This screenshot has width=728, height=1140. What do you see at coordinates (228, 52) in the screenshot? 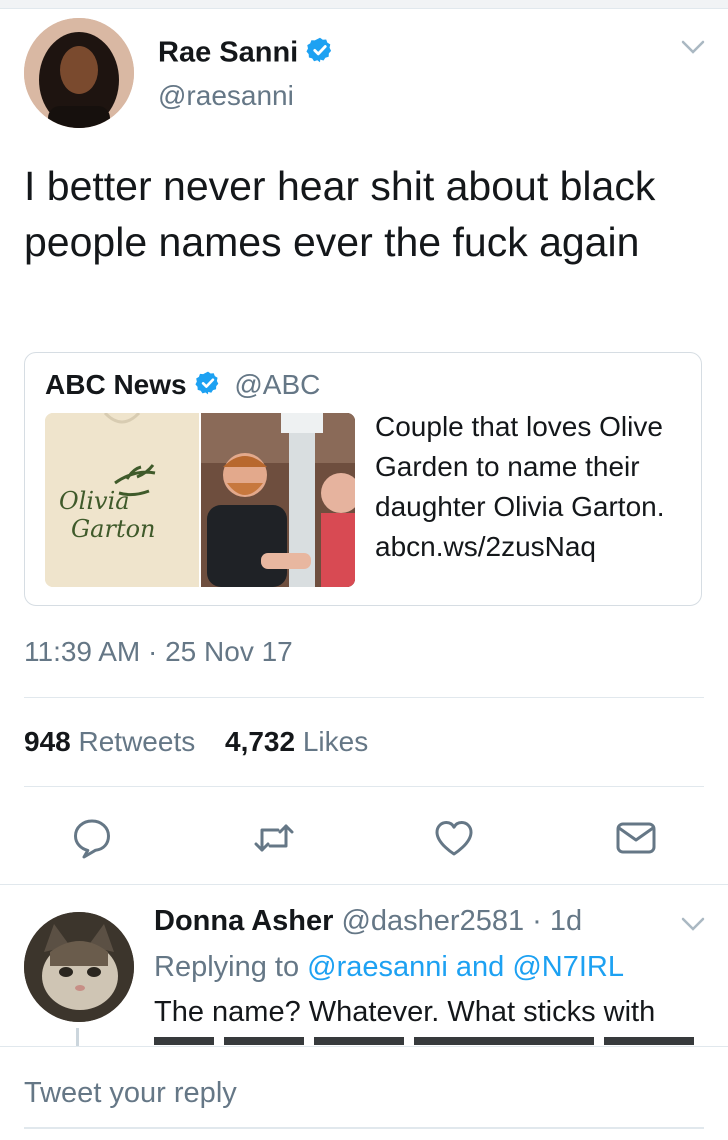
I see `author-name-text: Rae Sanni` at bounding box center [228, 52].